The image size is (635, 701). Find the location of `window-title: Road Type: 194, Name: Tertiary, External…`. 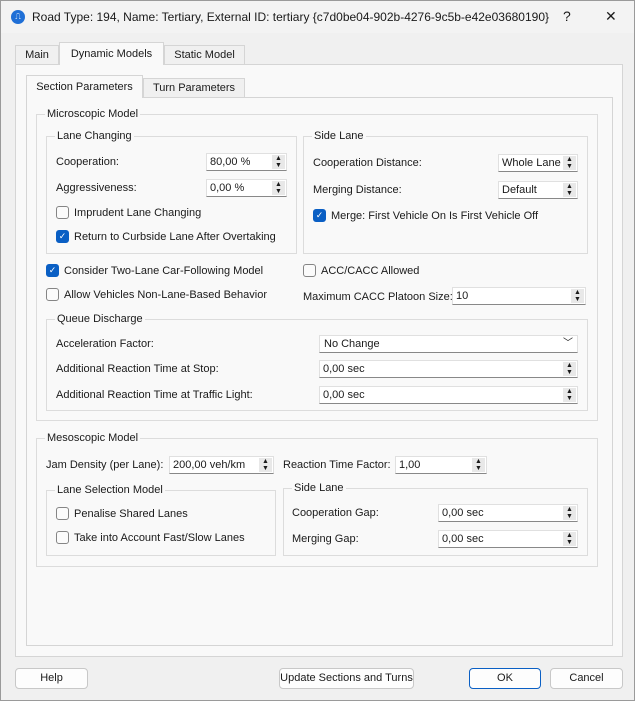

window-title: Road Type: 194, Name: Tertiary, External… is located at coordinates (291, 17).